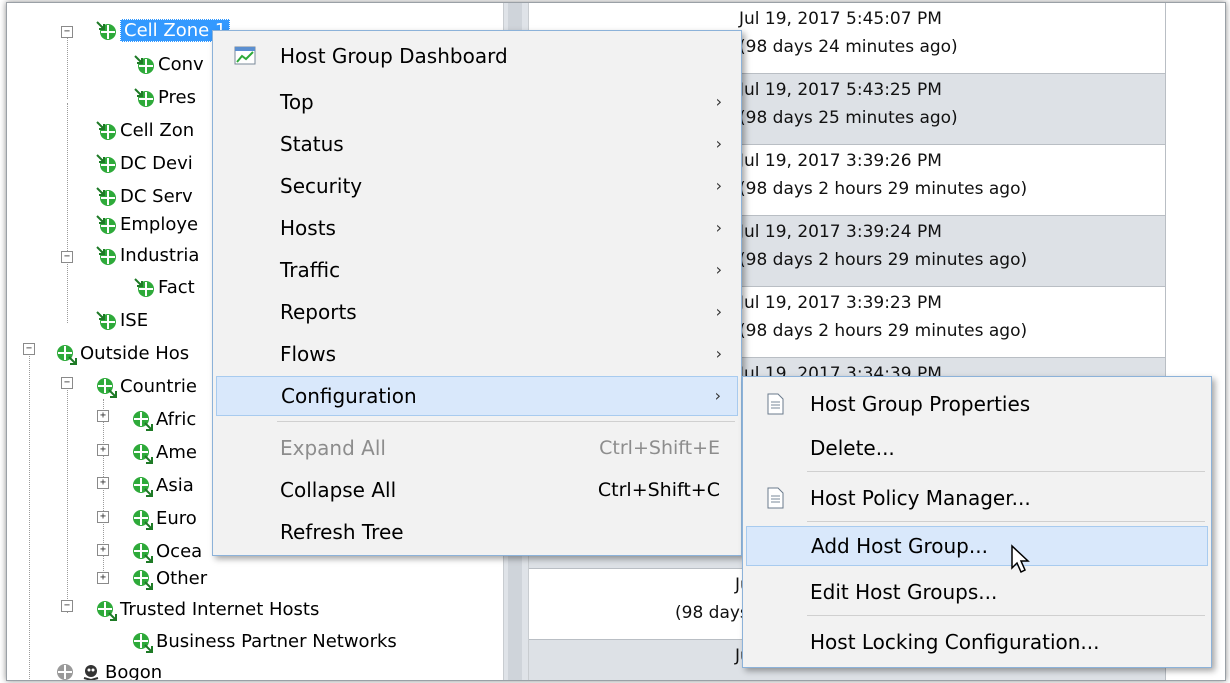  Describe the element at coordinates (394, 56) in the screenshot. I see `menu-item-label: Host Group Dashboard` at that location.